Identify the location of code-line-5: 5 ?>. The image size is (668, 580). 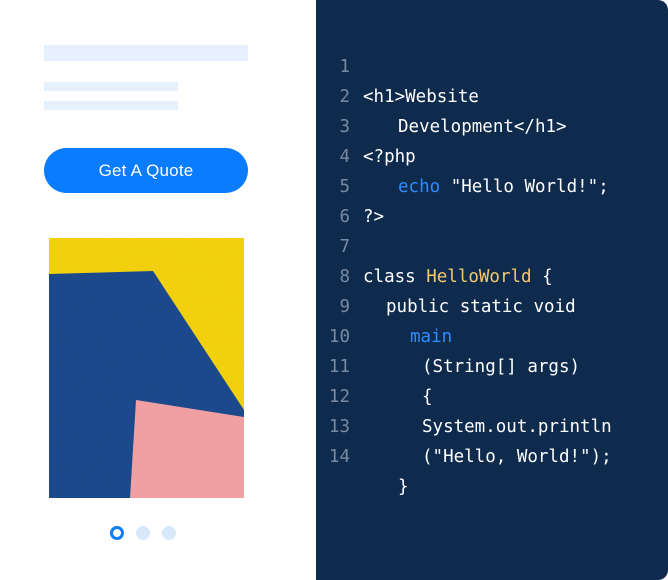
(492, 184).